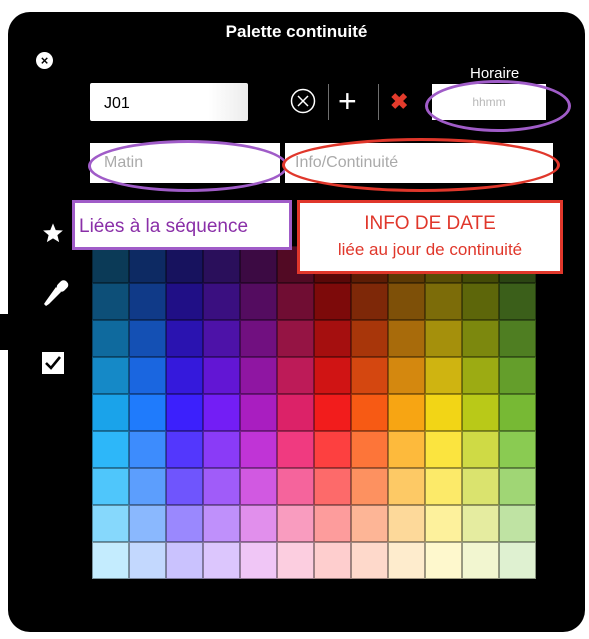 The image size is (589, 639). What do you see at coordinates (44, 60) in the screenshot?
I see `close-icon: ×` at bounding box center [44, 60].